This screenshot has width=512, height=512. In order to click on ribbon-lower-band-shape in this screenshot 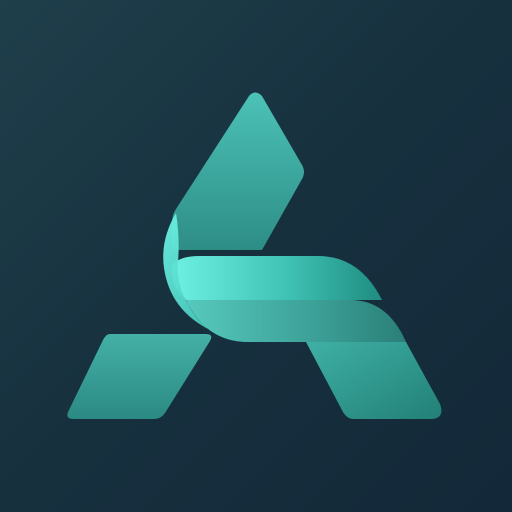, I will do `click(296, 321)`.